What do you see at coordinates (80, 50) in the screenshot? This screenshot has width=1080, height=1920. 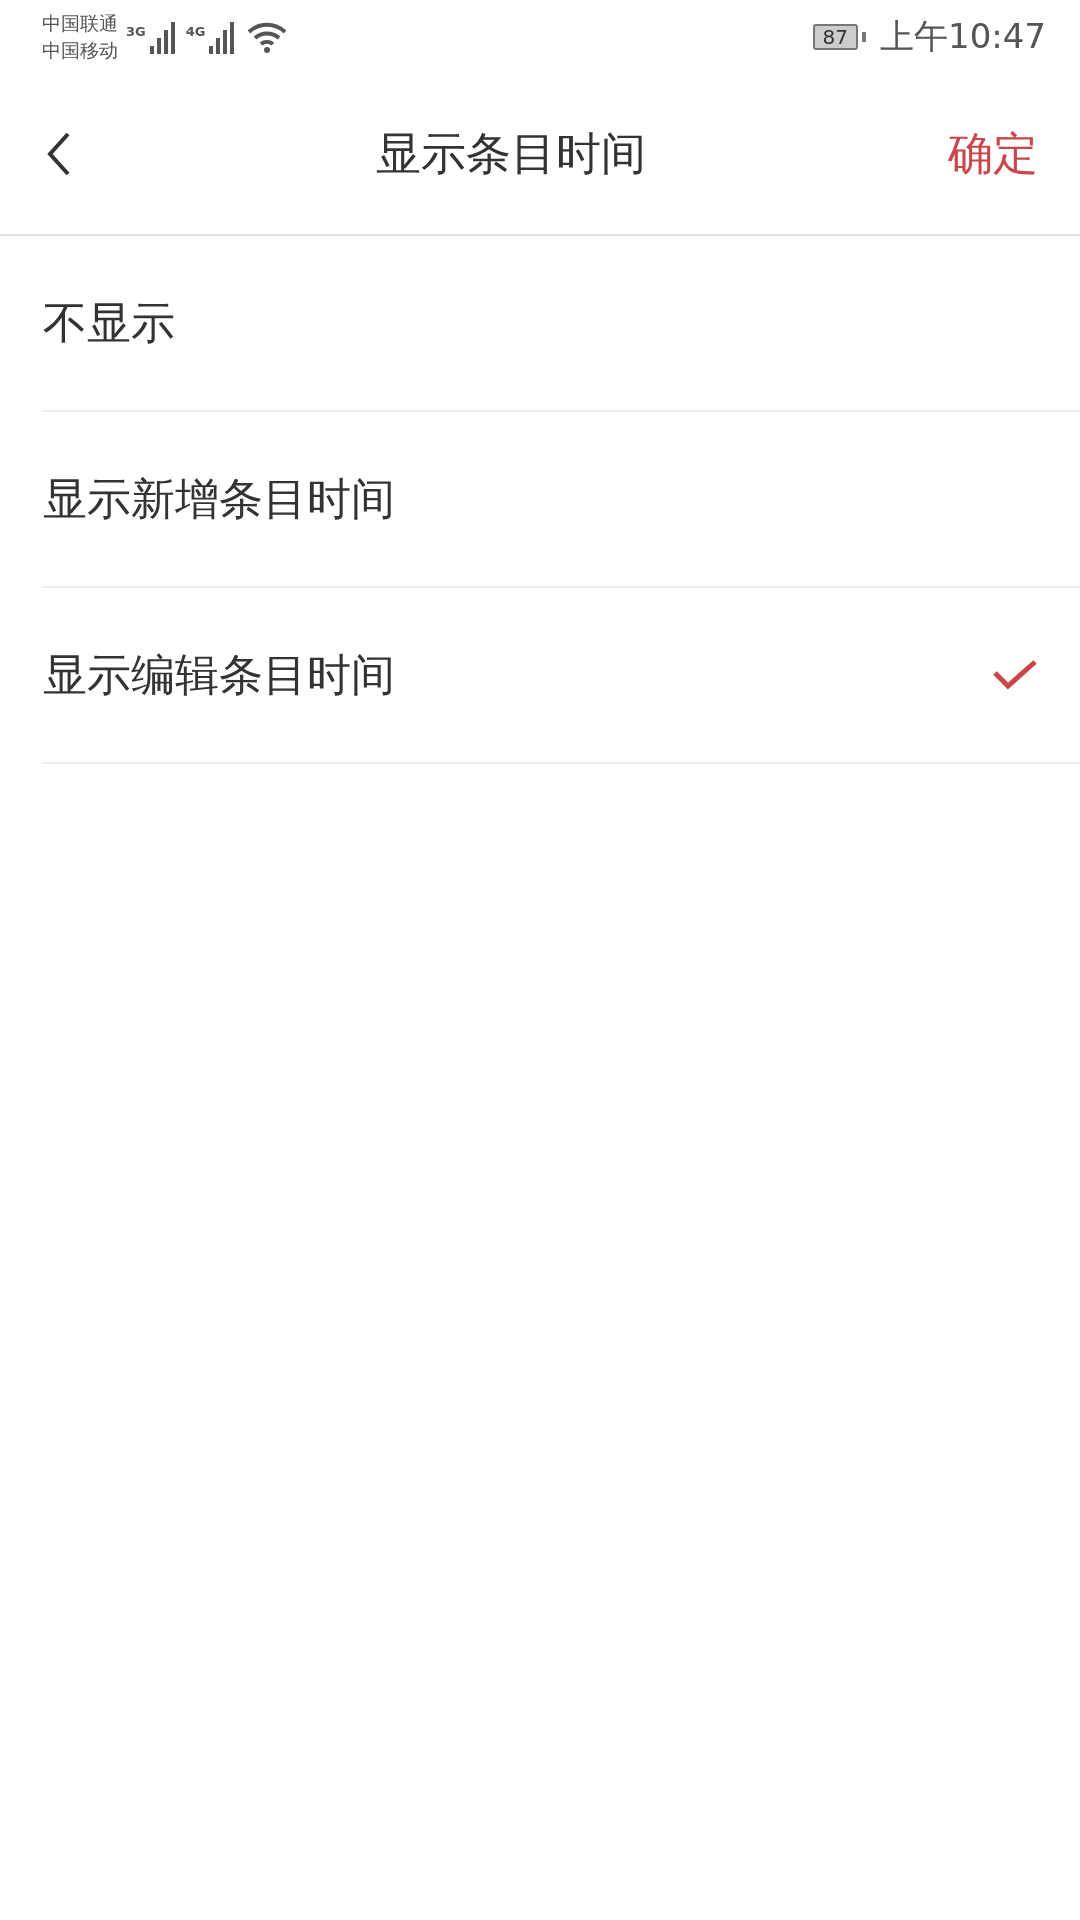 I see `carrier-name: 中国移动` at bounding box center [80, 50].